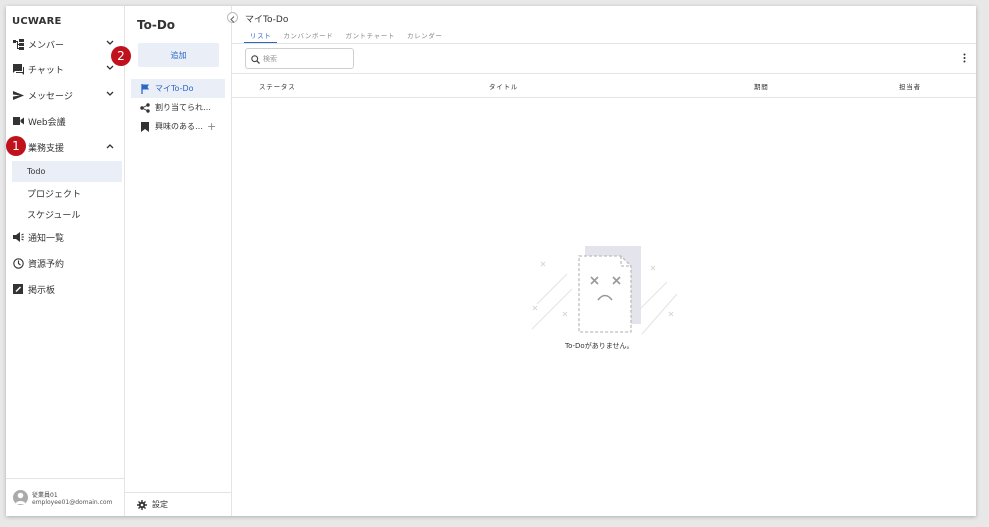 This screenshot has height=527, width=989. What do you see at coordinates (910, 86) in the screenshot?
I see `column-header-assignee: 担当者` at bounding box center [910, 86].